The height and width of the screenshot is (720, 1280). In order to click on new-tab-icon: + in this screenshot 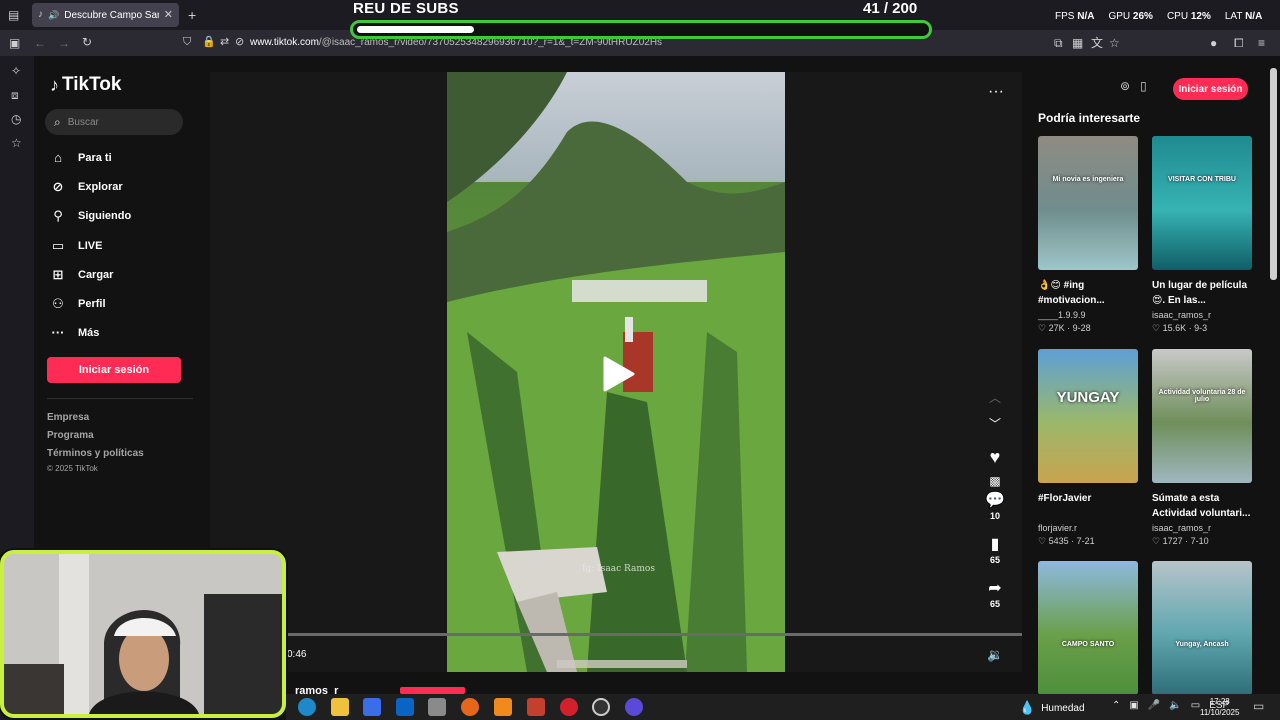, I will do `click(192, 15)`.